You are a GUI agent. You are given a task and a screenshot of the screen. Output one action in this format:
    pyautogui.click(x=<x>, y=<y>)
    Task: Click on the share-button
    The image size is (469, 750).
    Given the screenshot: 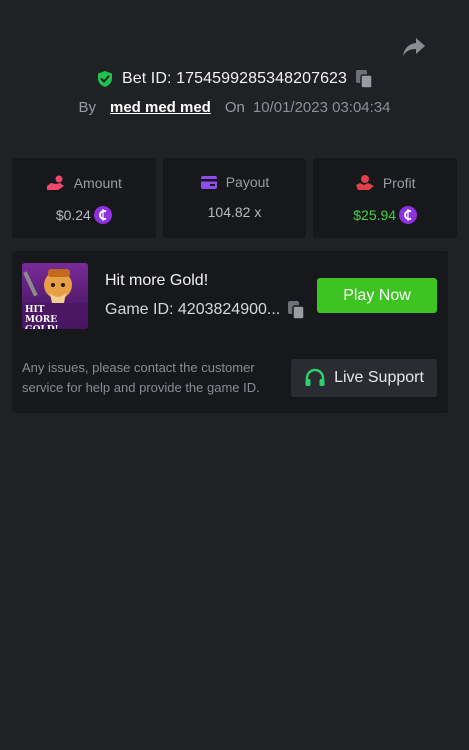 What is the action you would take?
    pyautogui.click(x=414, y=47)
    